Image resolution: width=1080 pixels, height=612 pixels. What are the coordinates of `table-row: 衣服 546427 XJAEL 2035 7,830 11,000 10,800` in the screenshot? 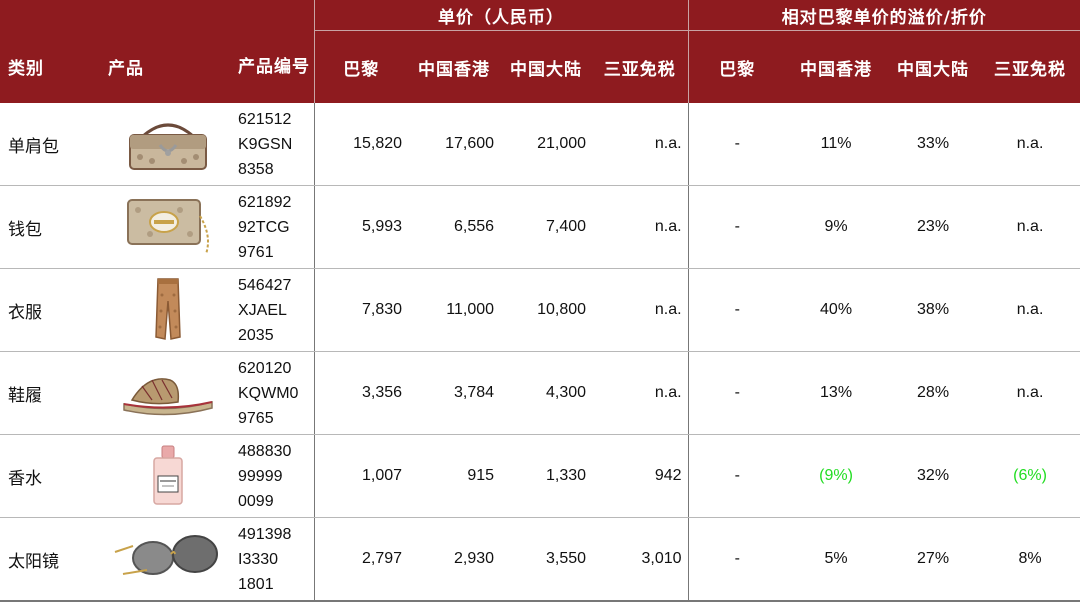 It's located at (540, 310).